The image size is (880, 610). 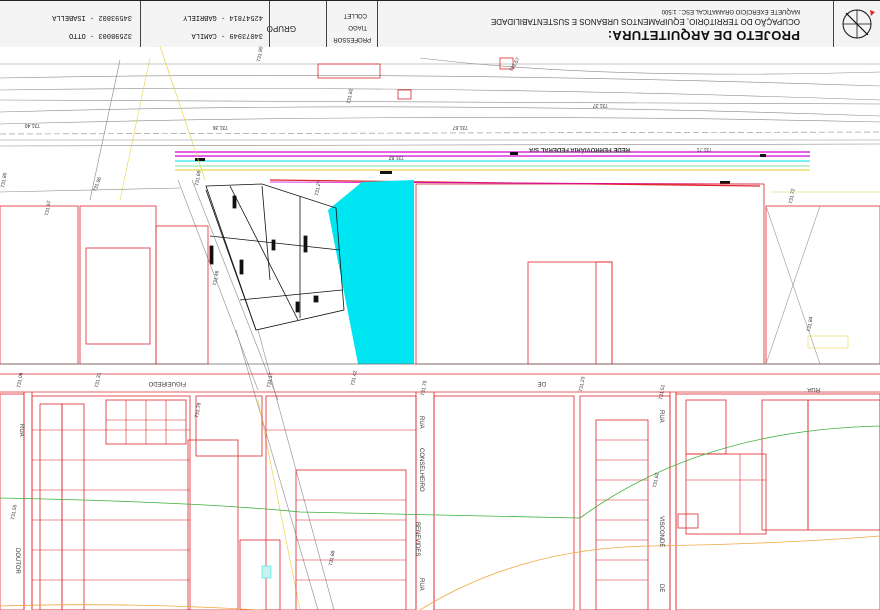 I want to click on elevation-label: 731.90, so click(x=260, y=54).